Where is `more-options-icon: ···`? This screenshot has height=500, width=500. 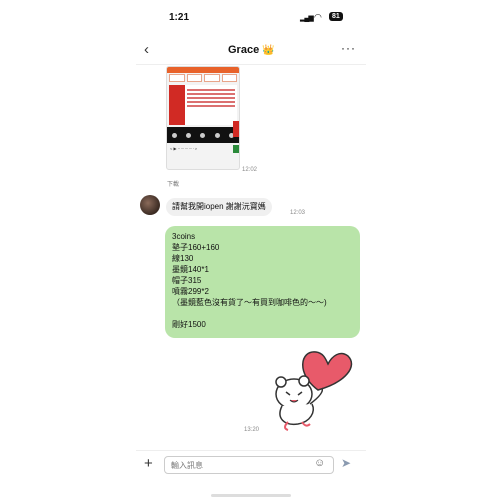
more-options-icon: ··· is located at coordinates (348, 48).